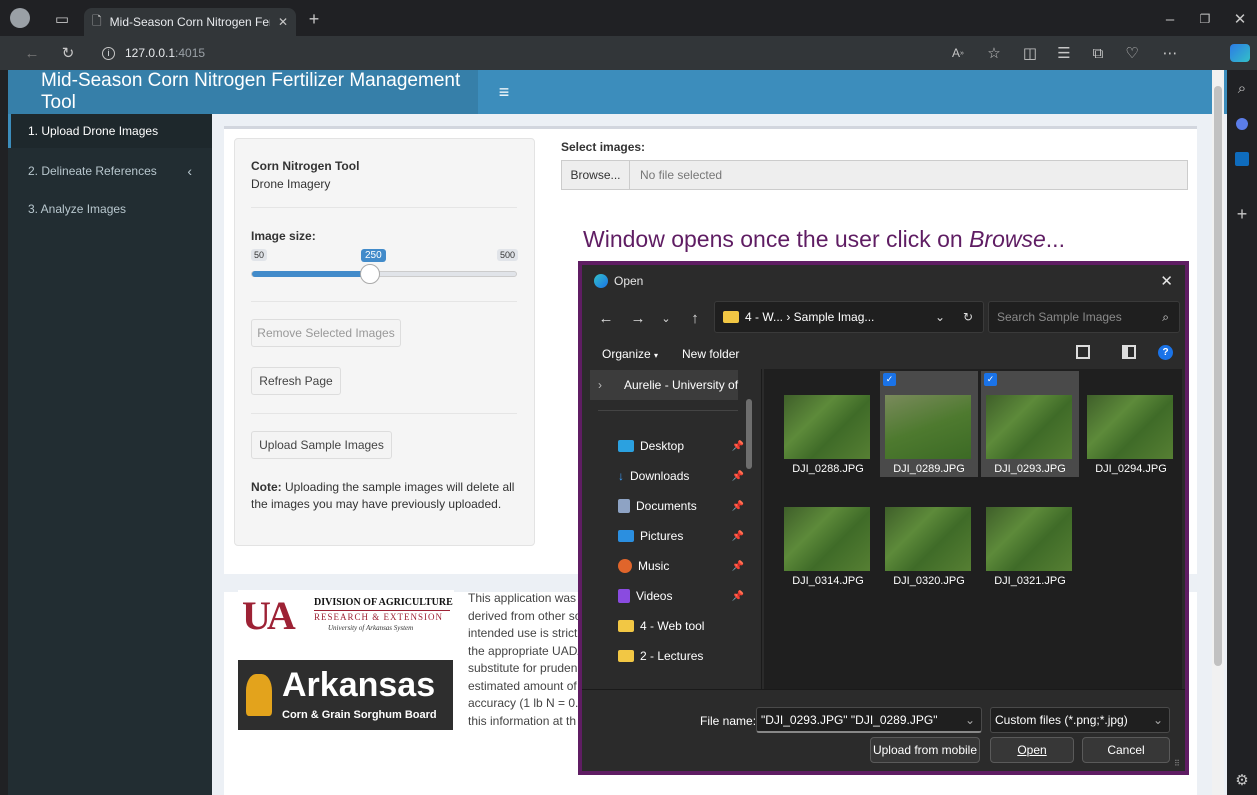  I want to click on outlook-icon, so click(1242, 159).